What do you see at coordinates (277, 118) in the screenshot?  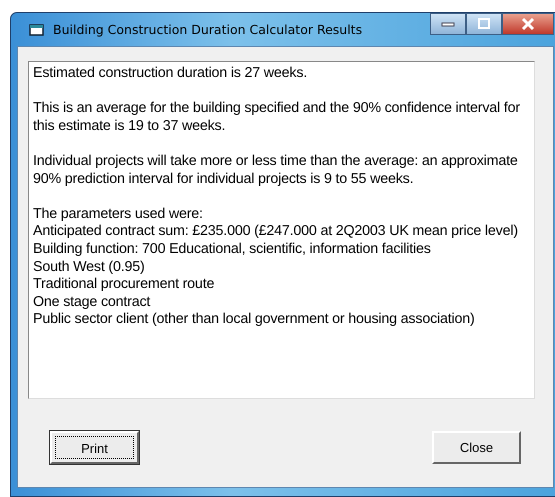 I see `result-paragraph: This is an average for the building specified and the 90% confidence interval for this estimate is 19 to 37 weeks.` at bounding box center [277, 118].